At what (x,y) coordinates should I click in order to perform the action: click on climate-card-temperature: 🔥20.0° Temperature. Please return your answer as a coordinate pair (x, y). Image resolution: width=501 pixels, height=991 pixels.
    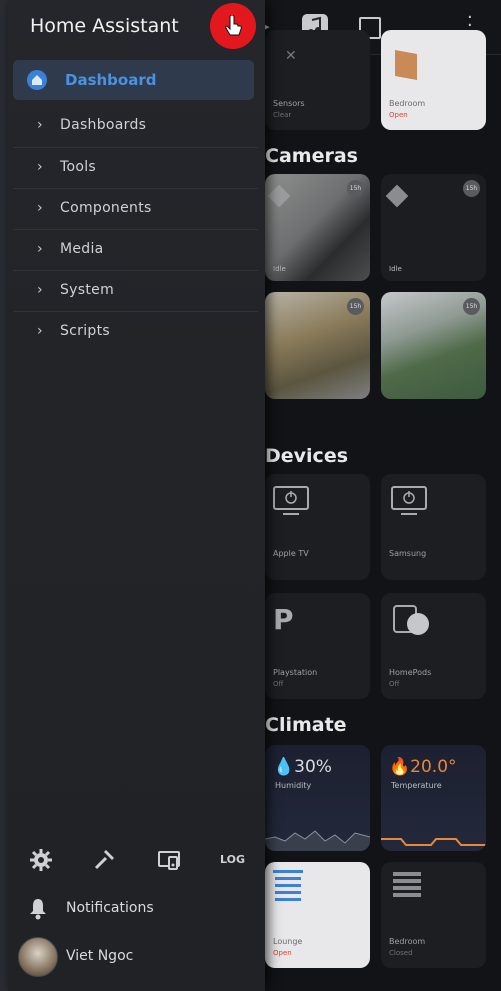
    Looking at the image, I should click on (433, 798).